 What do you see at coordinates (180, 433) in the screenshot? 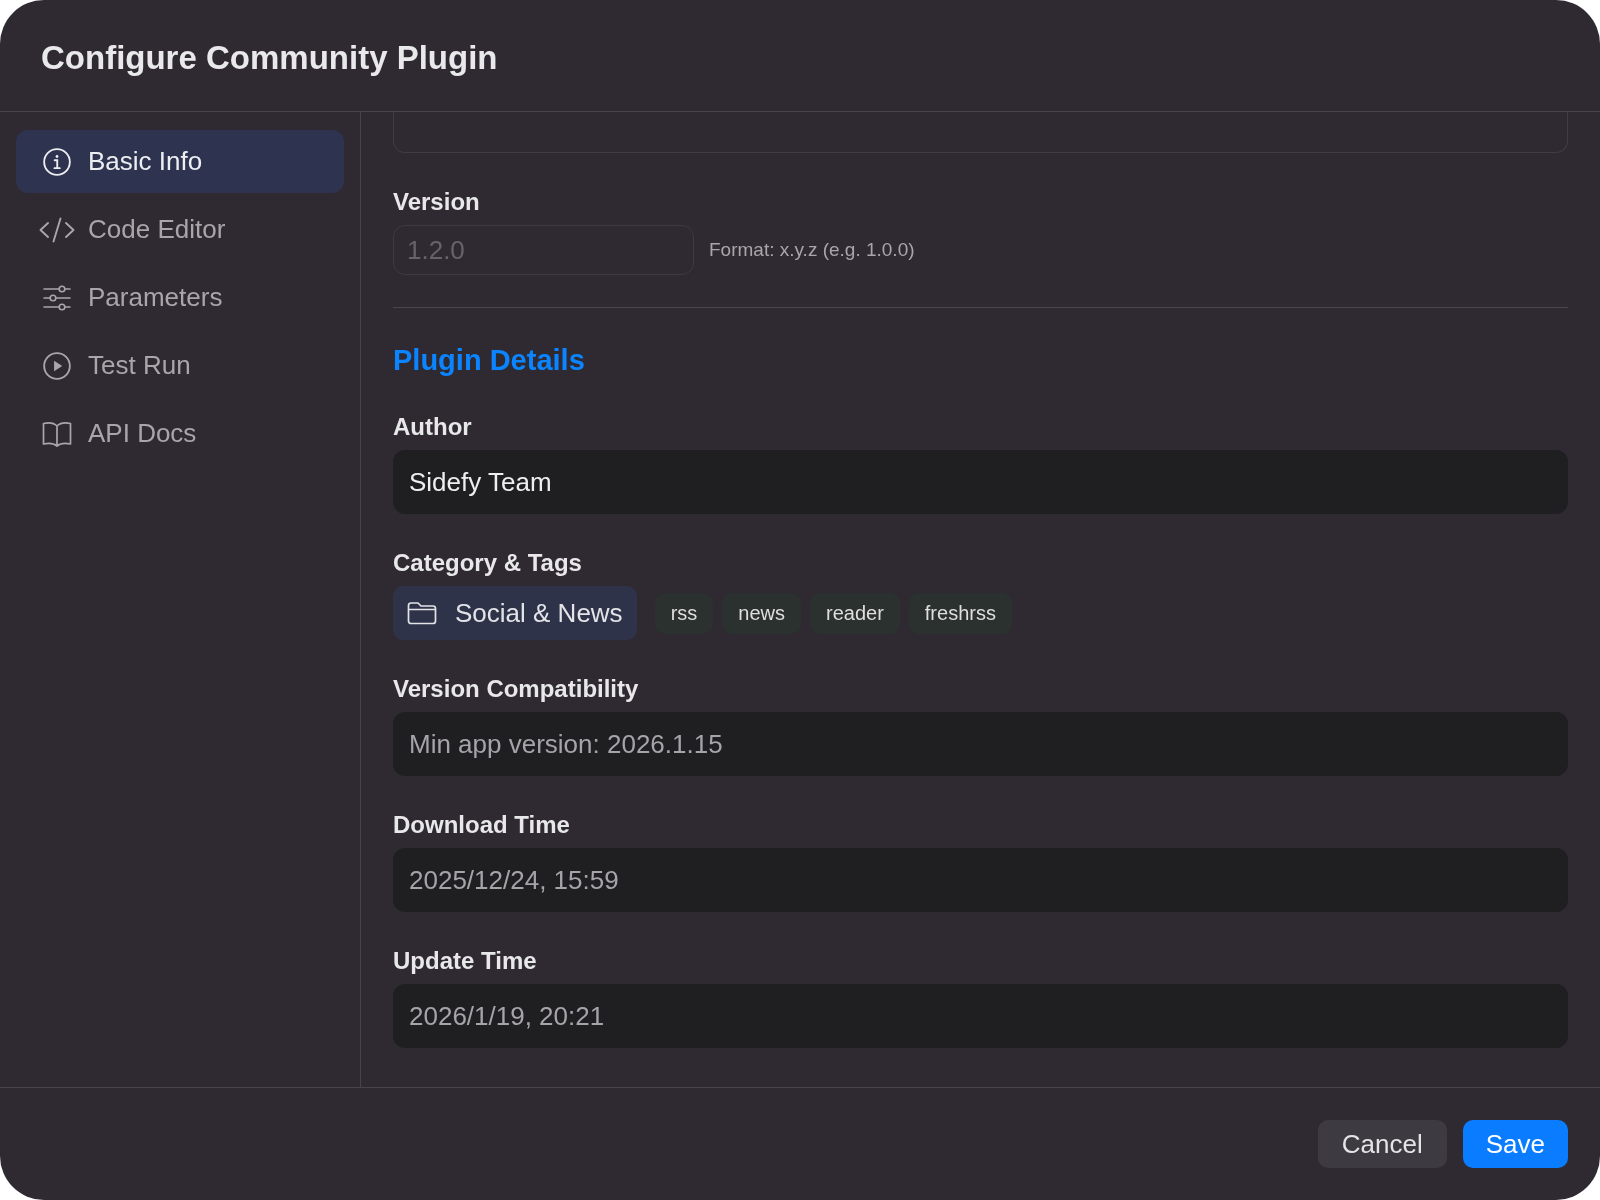
I see `sidebar-item: API Docs` at bounding box center [180, 433].